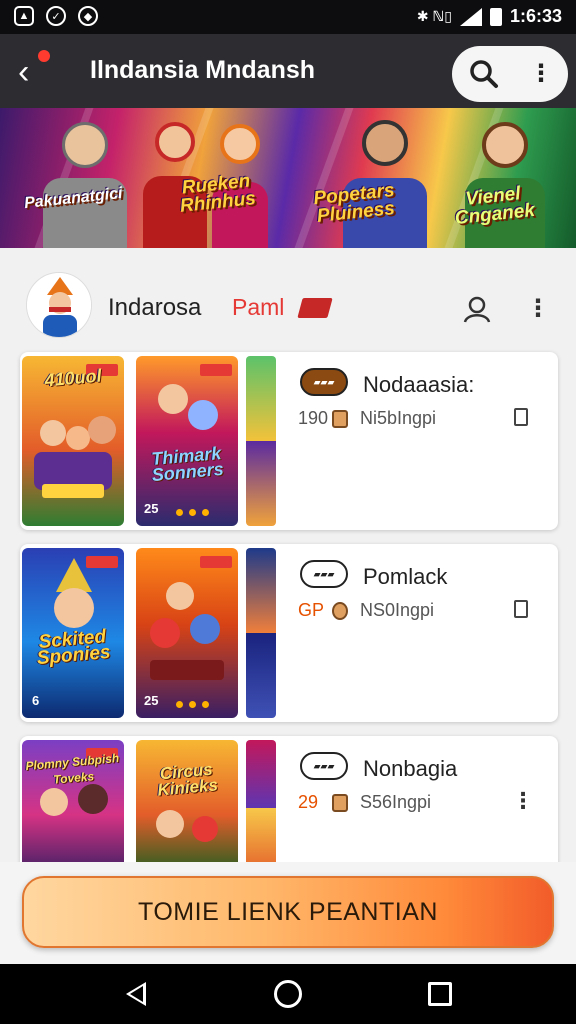 This screenshot has height=1024, width=576. I want to click on nav-home-icon, so click(288, 994).